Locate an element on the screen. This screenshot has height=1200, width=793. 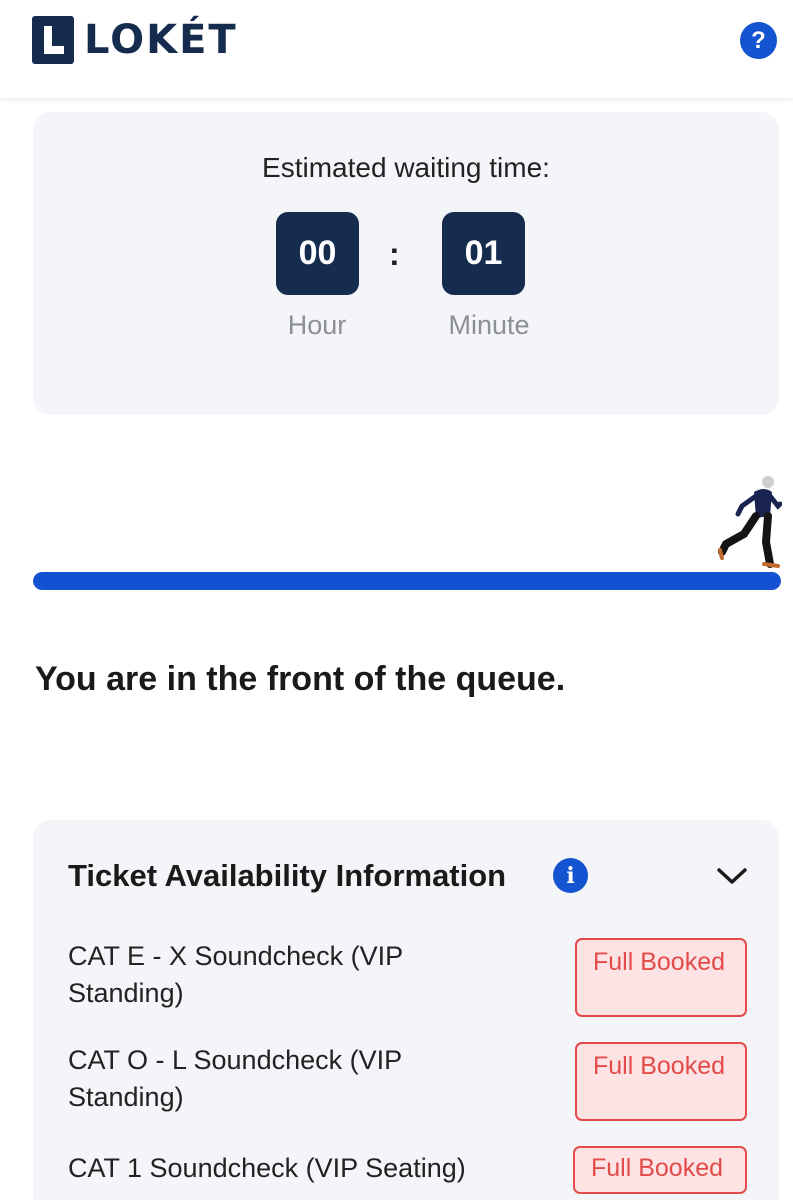
runner-icon is located at coordinates (750, 522).